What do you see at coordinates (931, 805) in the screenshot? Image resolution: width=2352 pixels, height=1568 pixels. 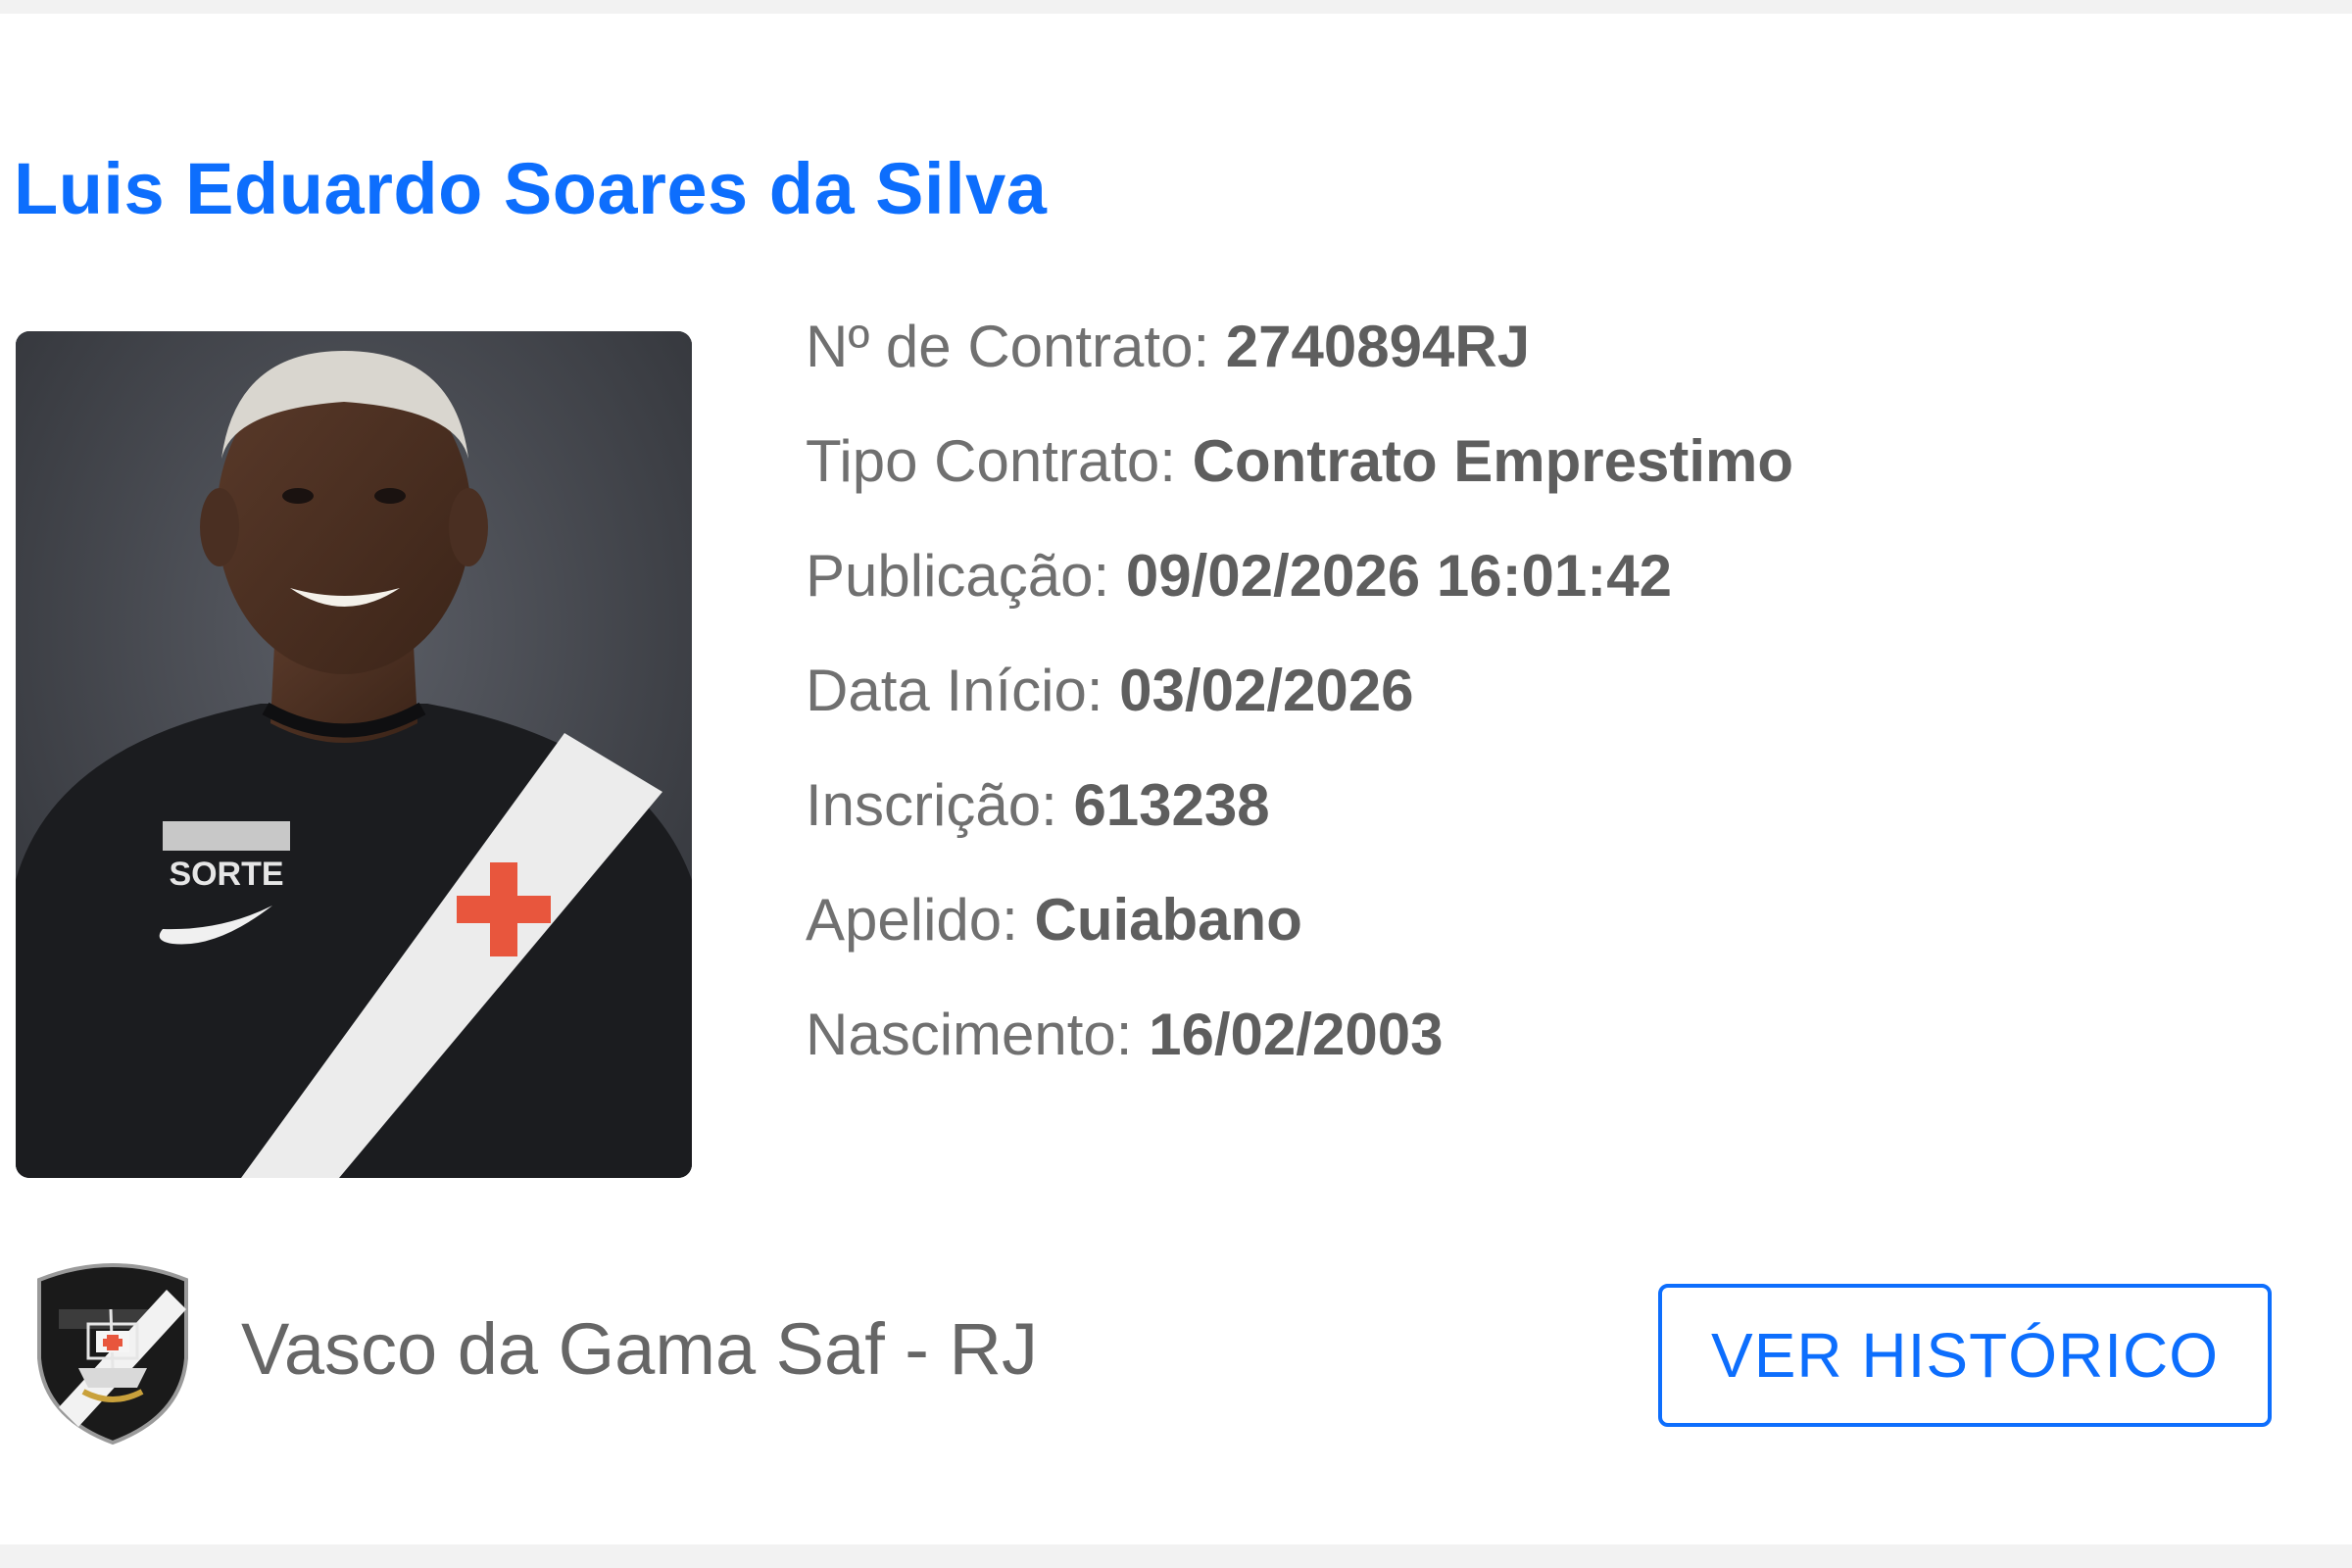 I see `detail-label: Inscrição:` at bounding box center [931, 805].